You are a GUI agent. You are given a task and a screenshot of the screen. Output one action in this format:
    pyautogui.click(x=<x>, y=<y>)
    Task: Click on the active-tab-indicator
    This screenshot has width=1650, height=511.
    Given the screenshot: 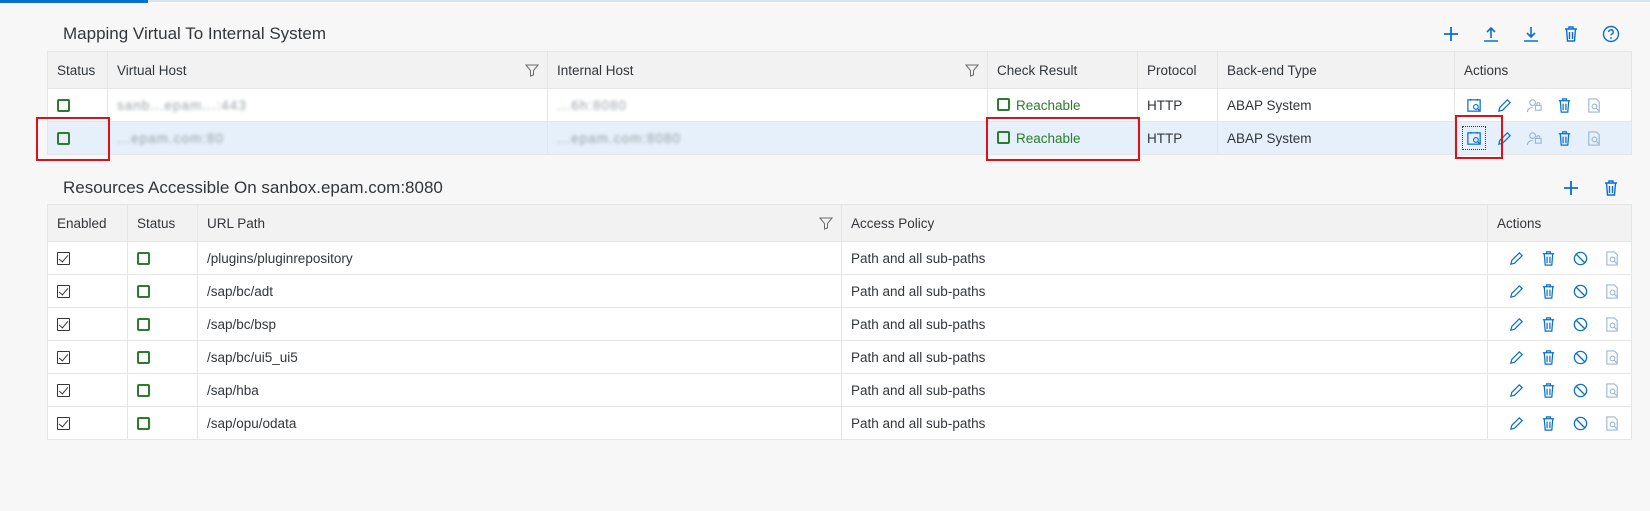 What is the action you would take?
    pyautogui.click(x=74, y=1)
    